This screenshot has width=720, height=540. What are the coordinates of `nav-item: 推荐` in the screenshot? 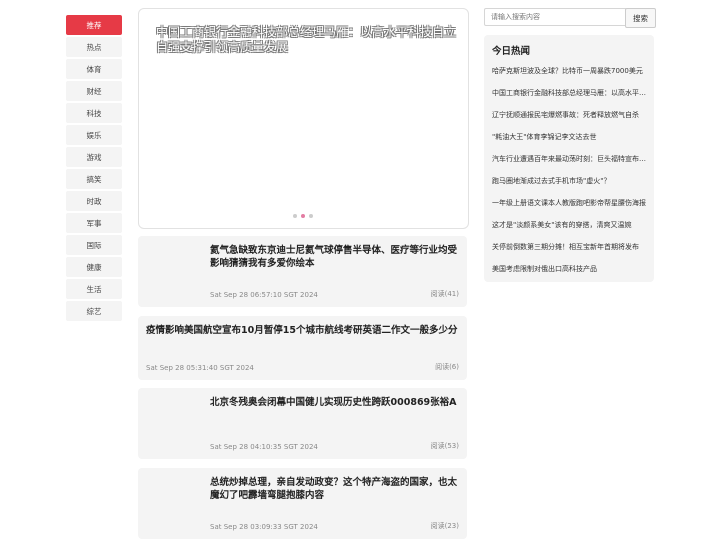 It's located at (94, 25).